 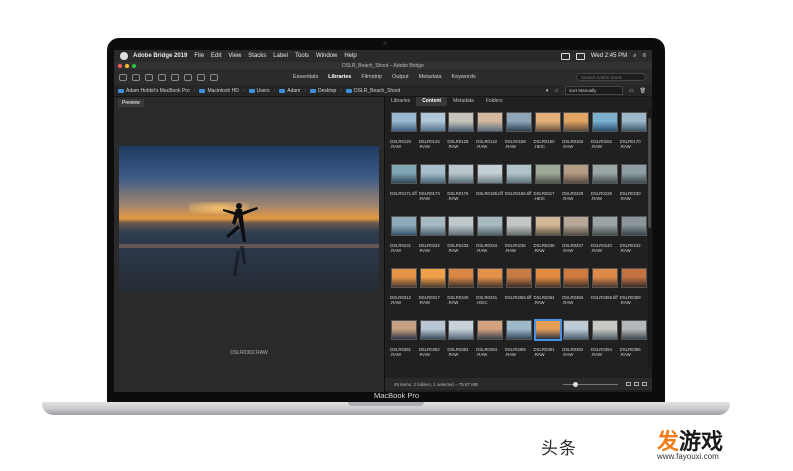 I want to click on spotlight-search-icon: ⌕, so click(x=634, y=56).